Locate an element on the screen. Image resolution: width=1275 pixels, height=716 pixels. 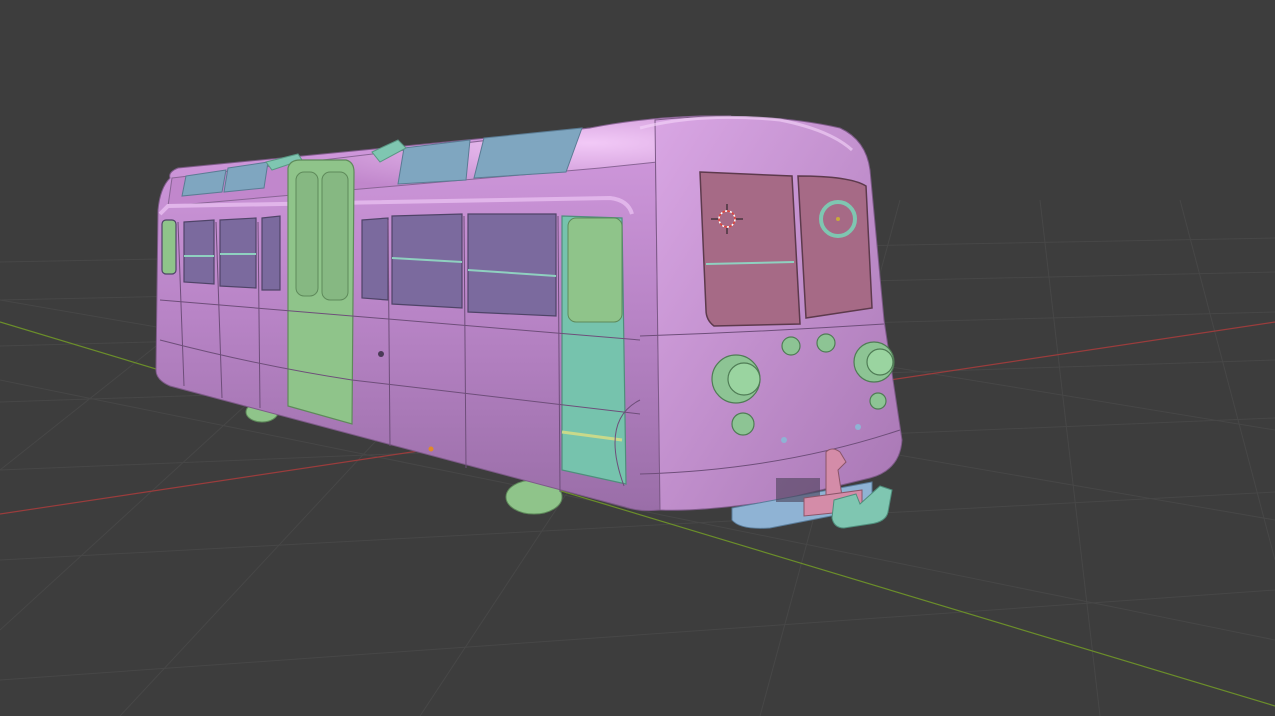
small-bolt-right is located at coordinates (858, 427).